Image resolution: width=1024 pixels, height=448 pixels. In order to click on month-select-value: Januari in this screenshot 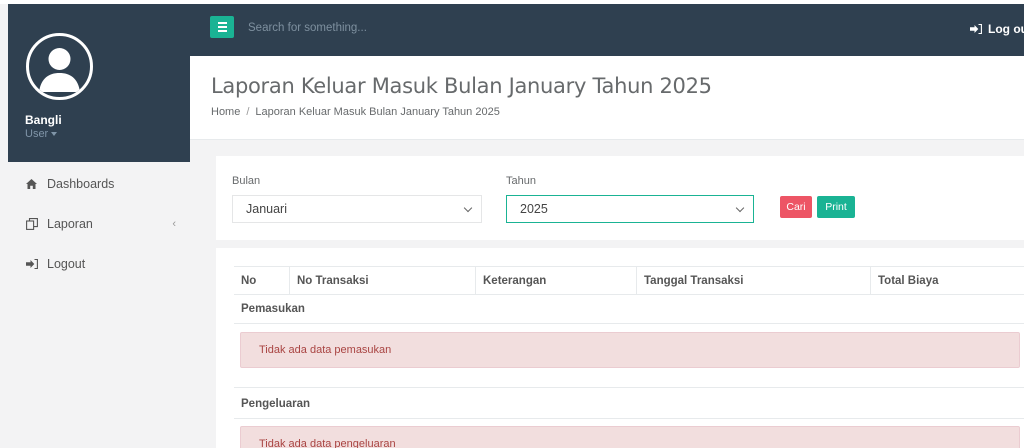, I will do `click(266, 209)`.